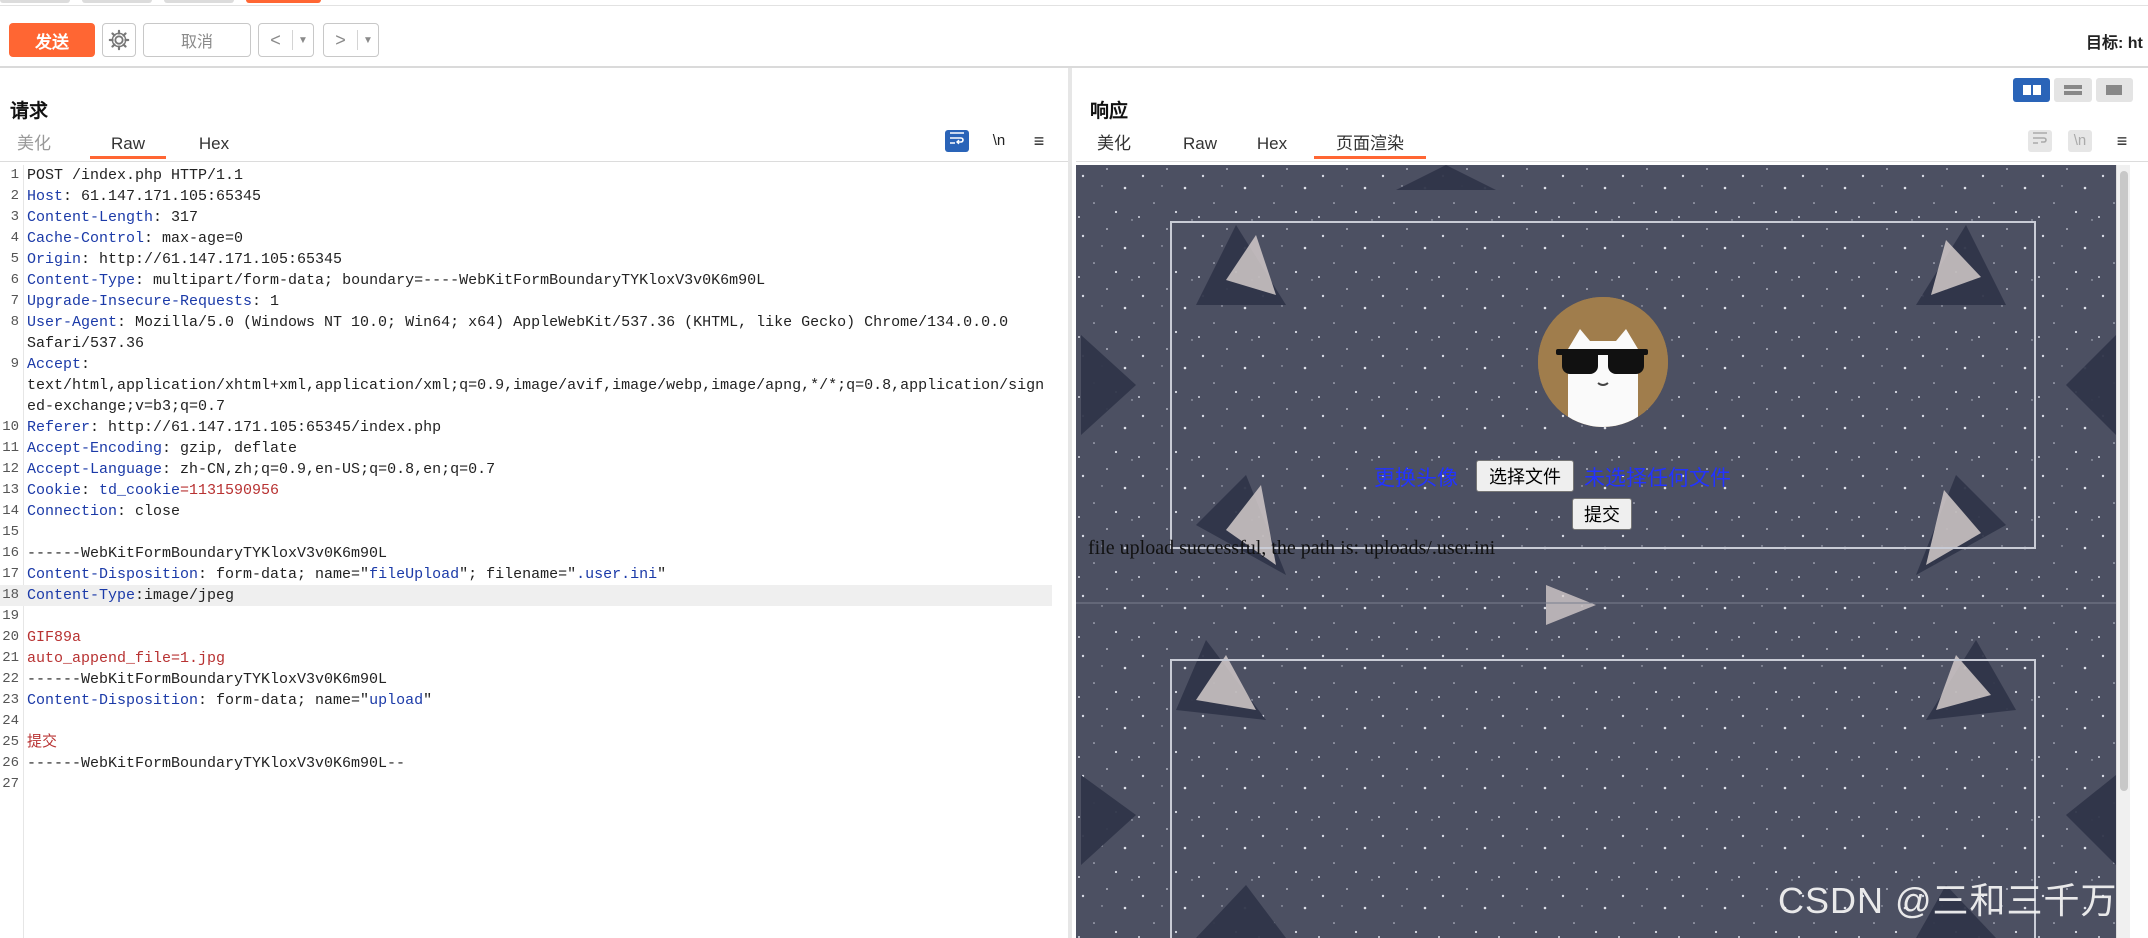 Image resolution: width=2148 pixels, height=938 pixels. I want to click on line-text: Origin: http://61.147.171.105:65345, so click(184, 259).